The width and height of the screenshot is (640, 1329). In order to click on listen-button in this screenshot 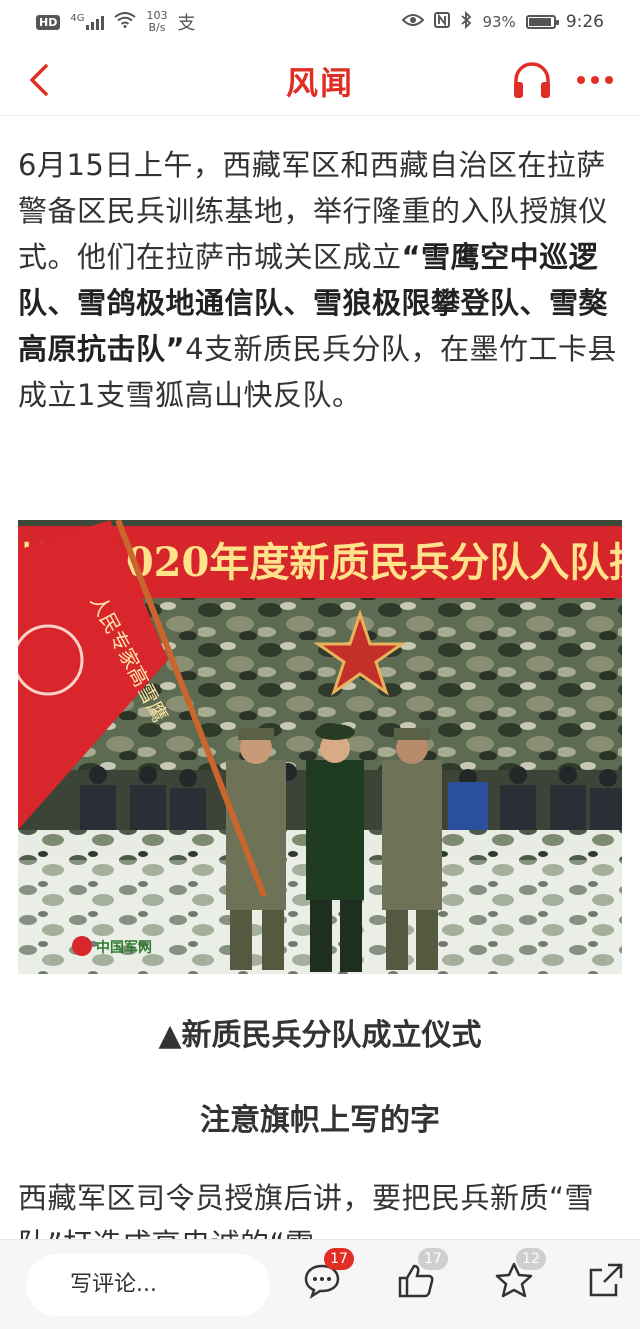, I will do `click(532, 80)`.